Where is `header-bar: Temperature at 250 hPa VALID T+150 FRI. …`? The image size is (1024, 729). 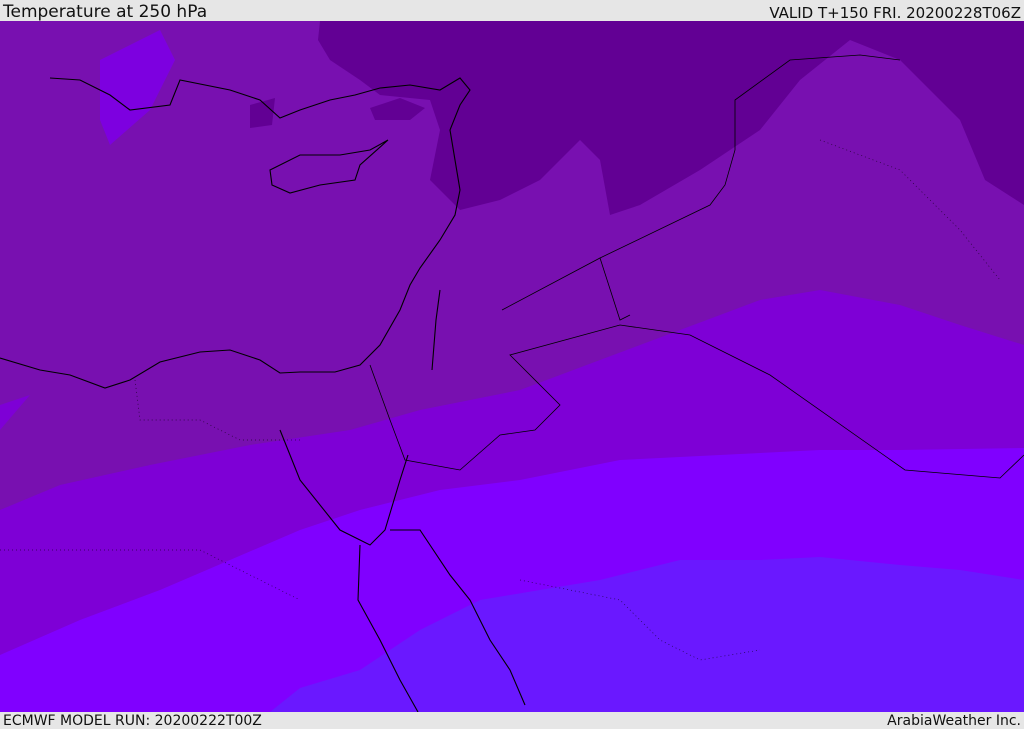 header-bar: Temperature at 250 hPa VALID T+150 FRI. … is located at coordinates (512, 10).